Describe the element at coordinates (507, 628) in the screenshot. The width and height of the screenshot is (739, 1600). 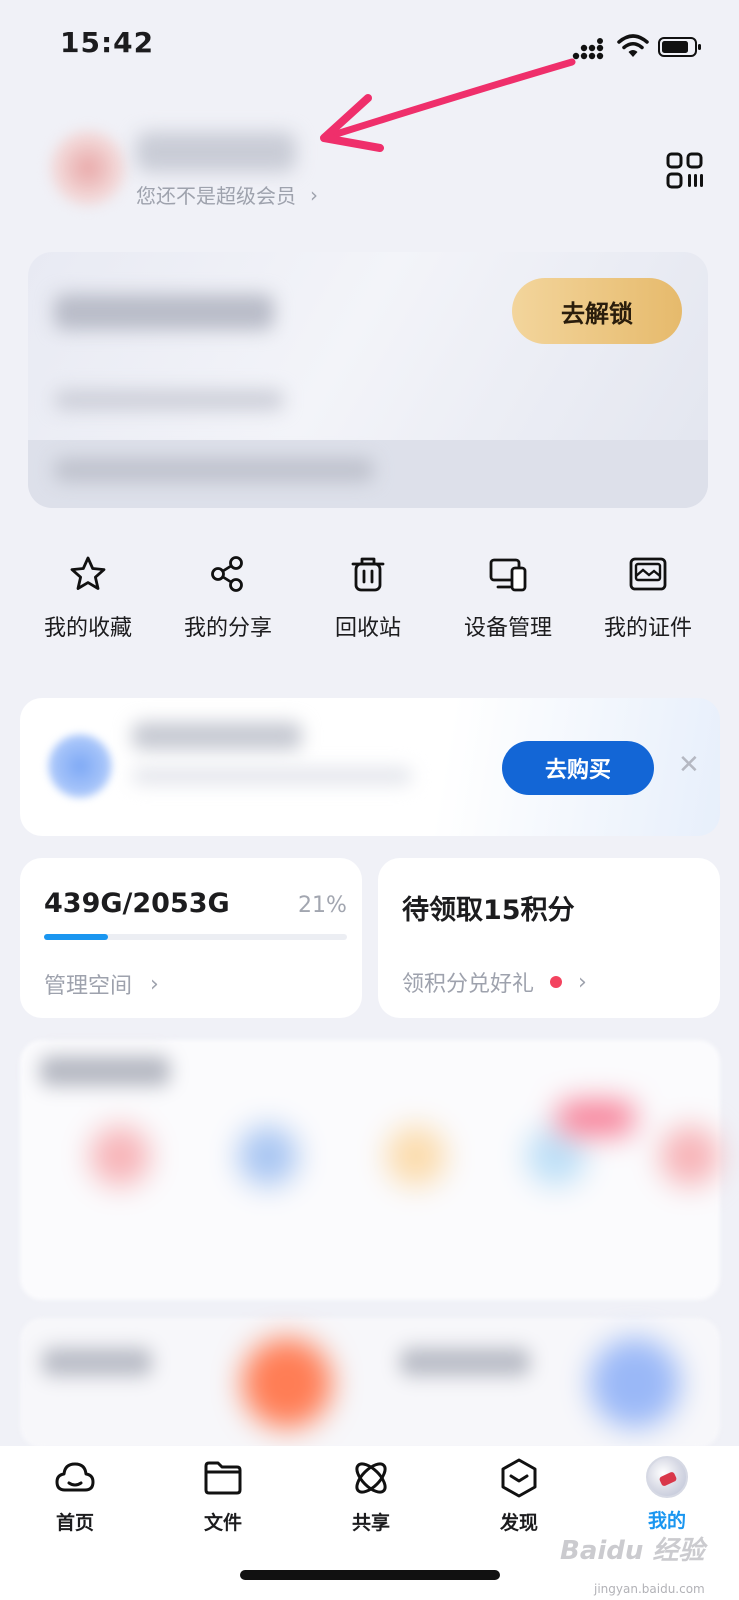
I see `quick-action-label: 设备管理` at that location.